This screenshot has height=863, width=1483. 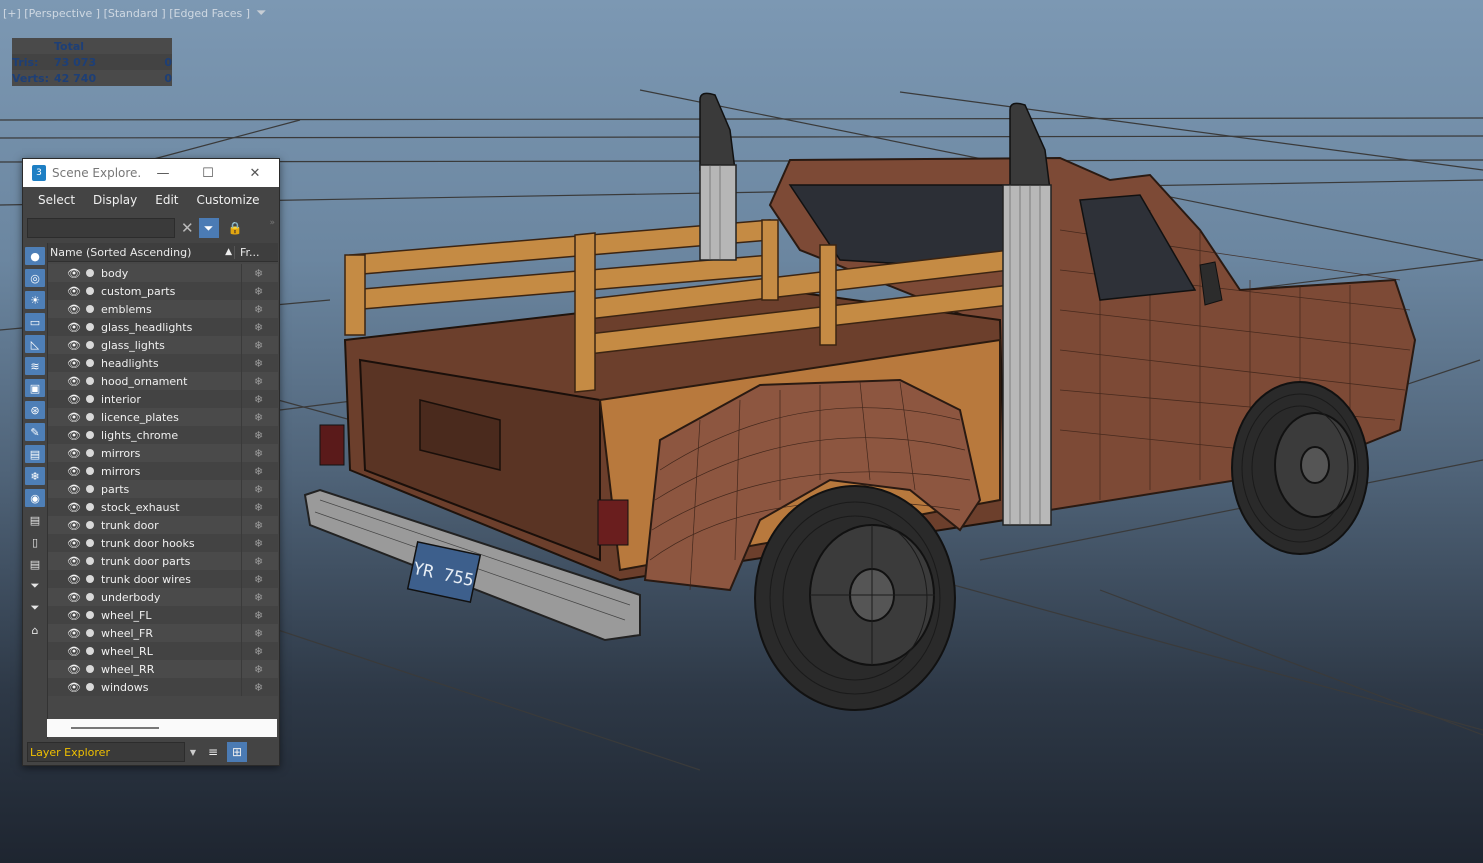 What do you see at coordinates (261, 13) in the screenshot?
I see `filter-icon: ⏷` at bounding box center [261, 13].